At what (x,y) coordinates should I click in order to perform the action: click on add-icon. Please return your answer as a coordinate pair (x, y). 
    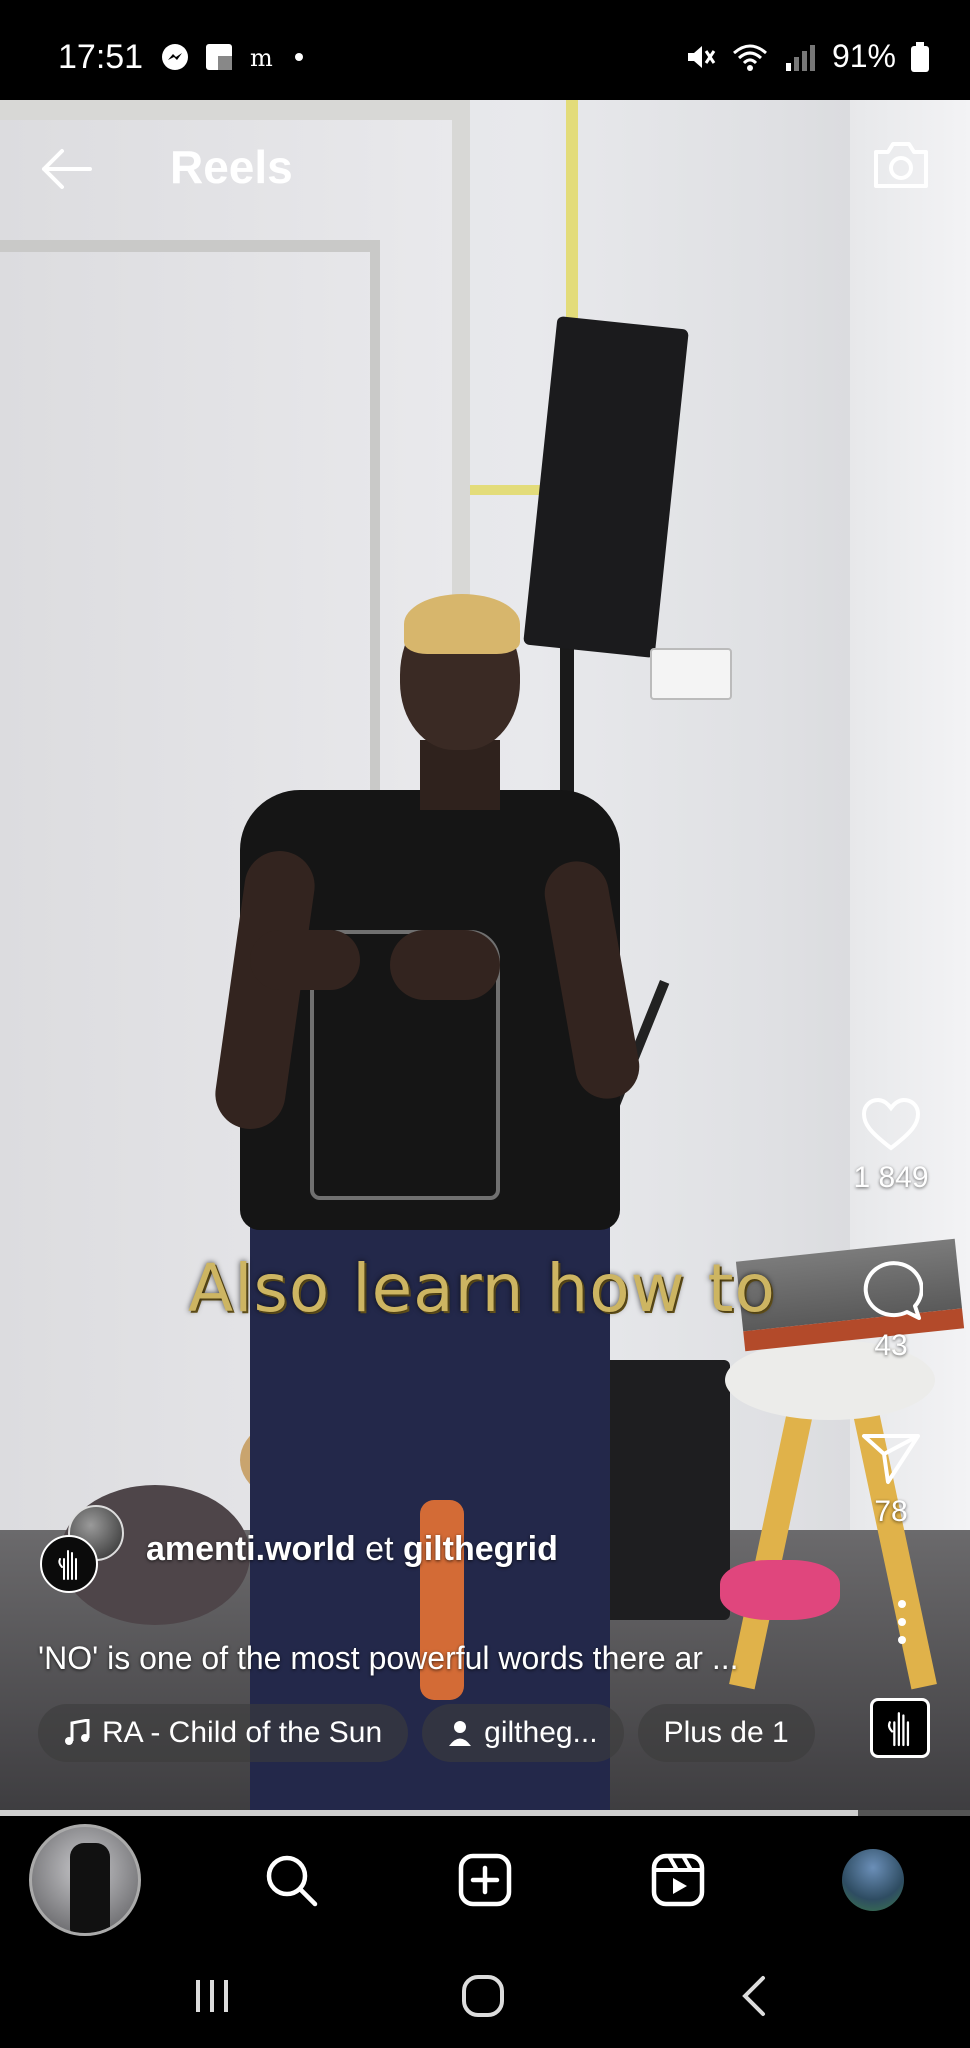
    Looking at the image, I should click on (485, 1880).